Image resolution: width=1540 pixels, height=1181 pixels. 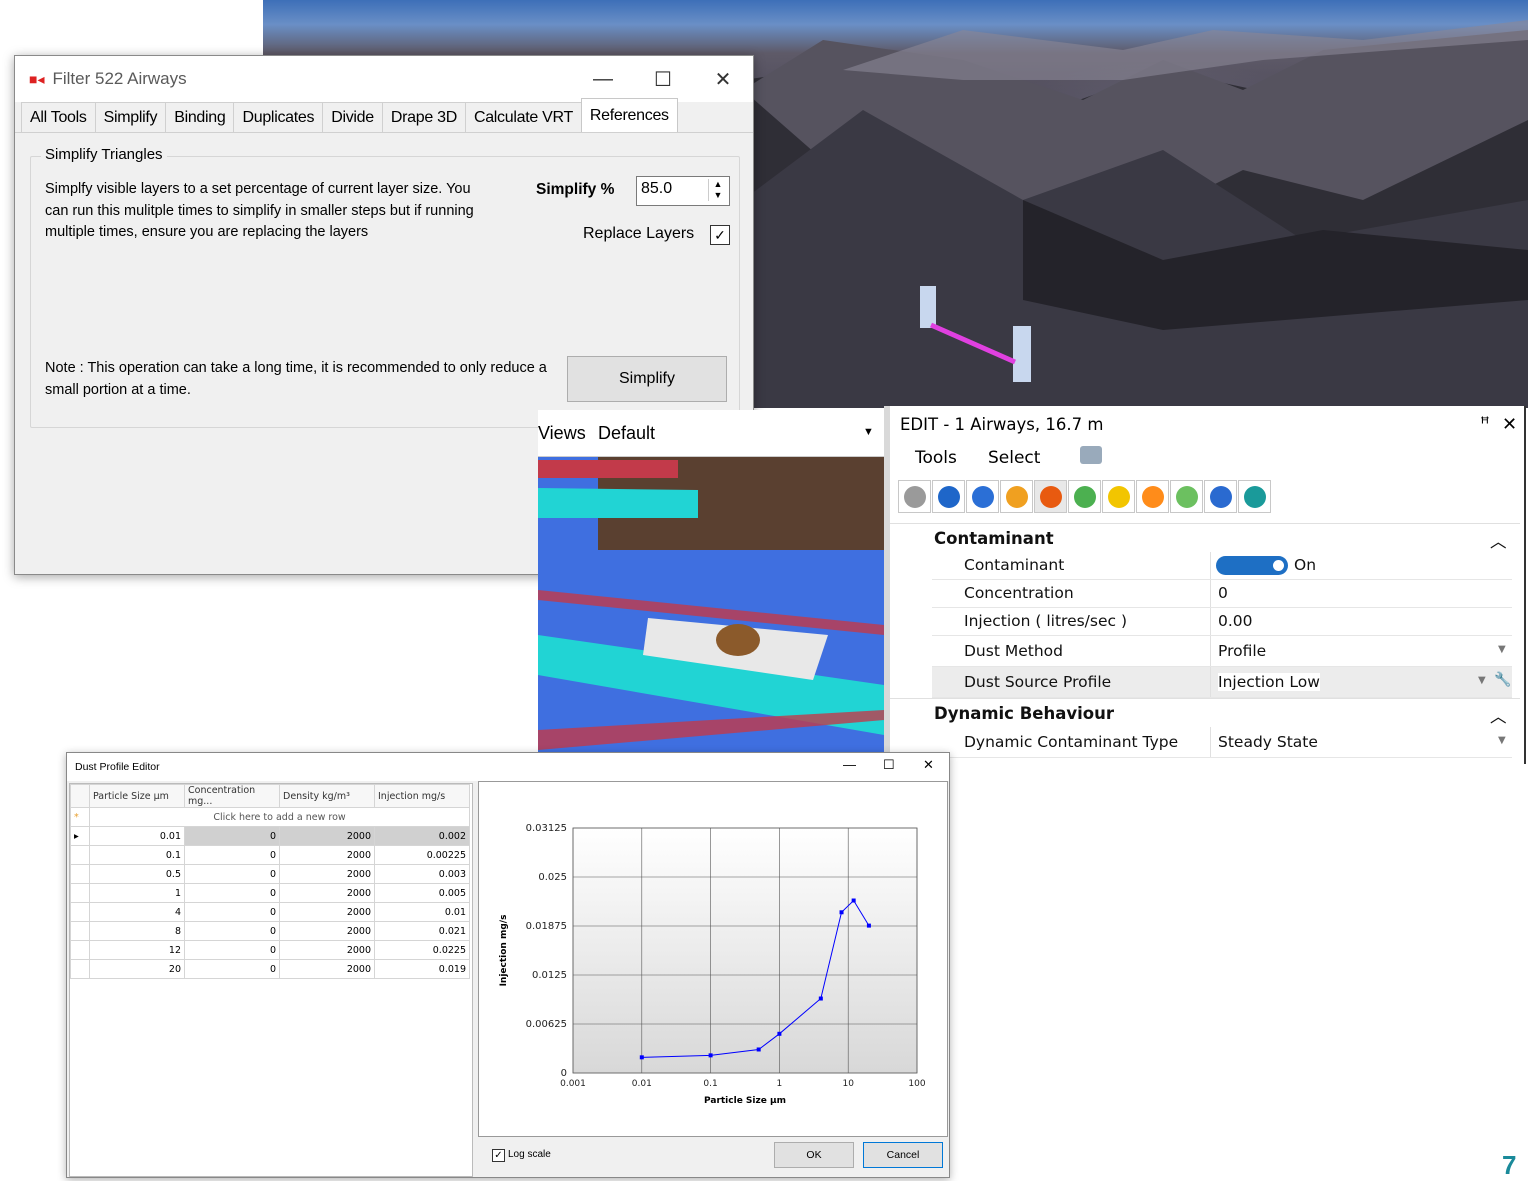 What do you see at coordinates (422, 874) in the screenshot?
I see `table-cell: 0.003` at bounding box center [422, 874].